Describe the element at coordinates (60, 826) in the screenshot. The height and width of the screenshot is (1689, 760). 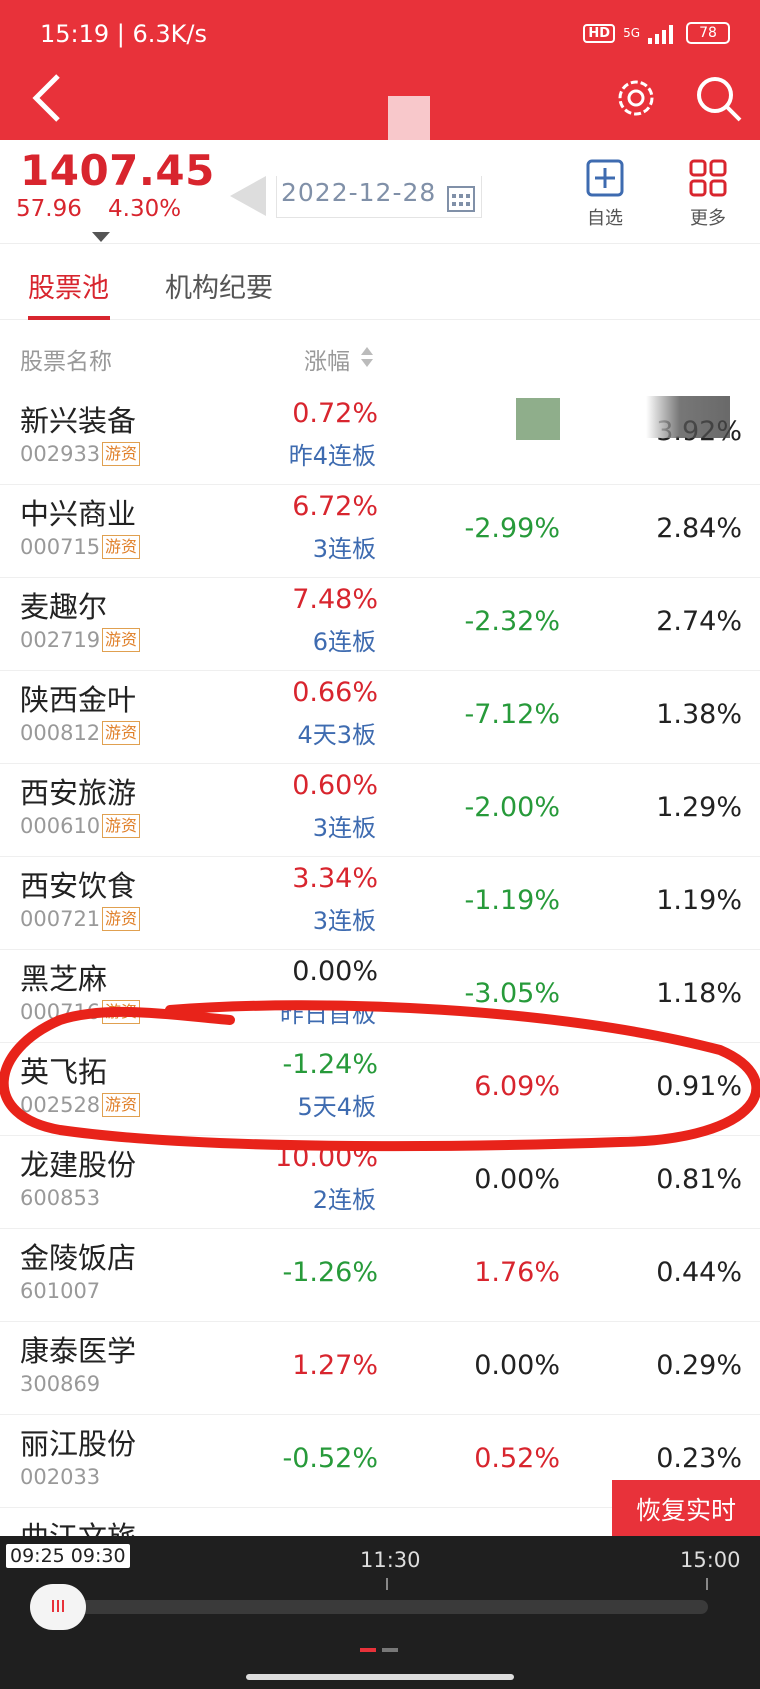
I see `stock-code: 000610` at that location.